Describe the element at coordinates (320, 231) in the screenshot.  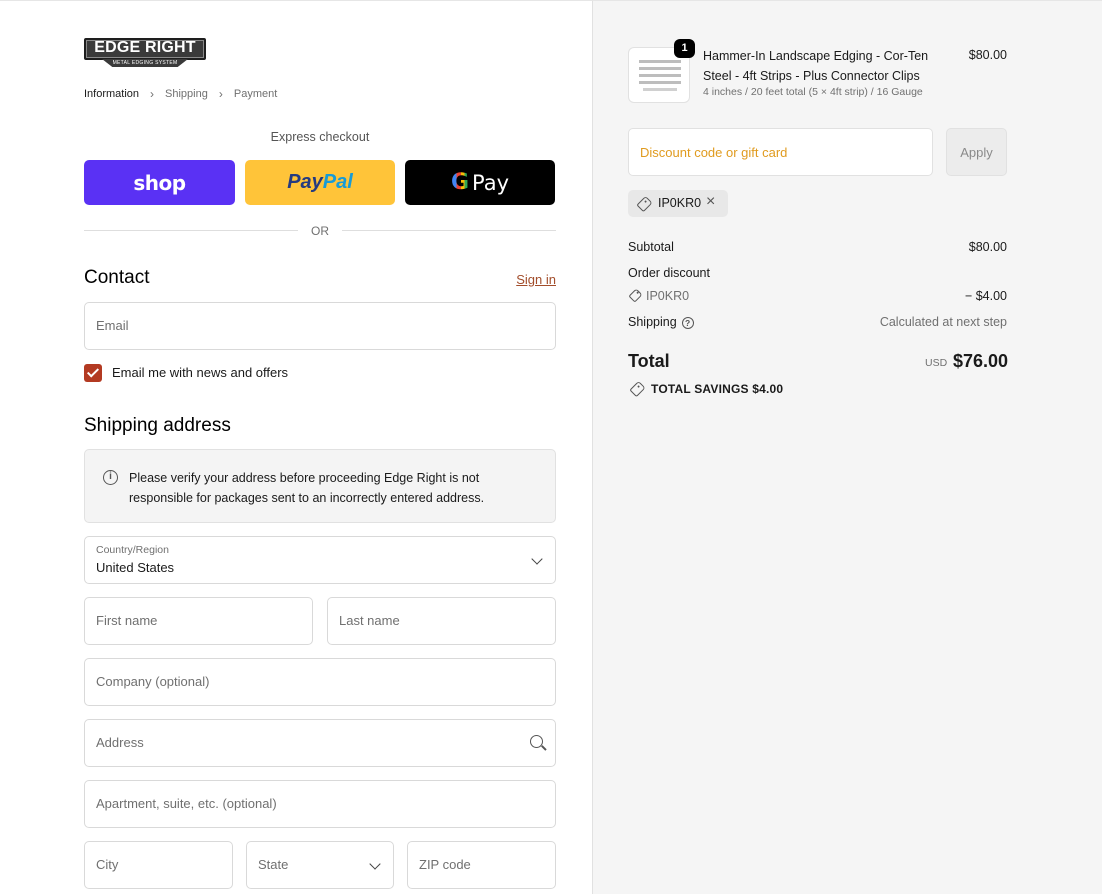
I see `or-divider-text: OR` at that location.